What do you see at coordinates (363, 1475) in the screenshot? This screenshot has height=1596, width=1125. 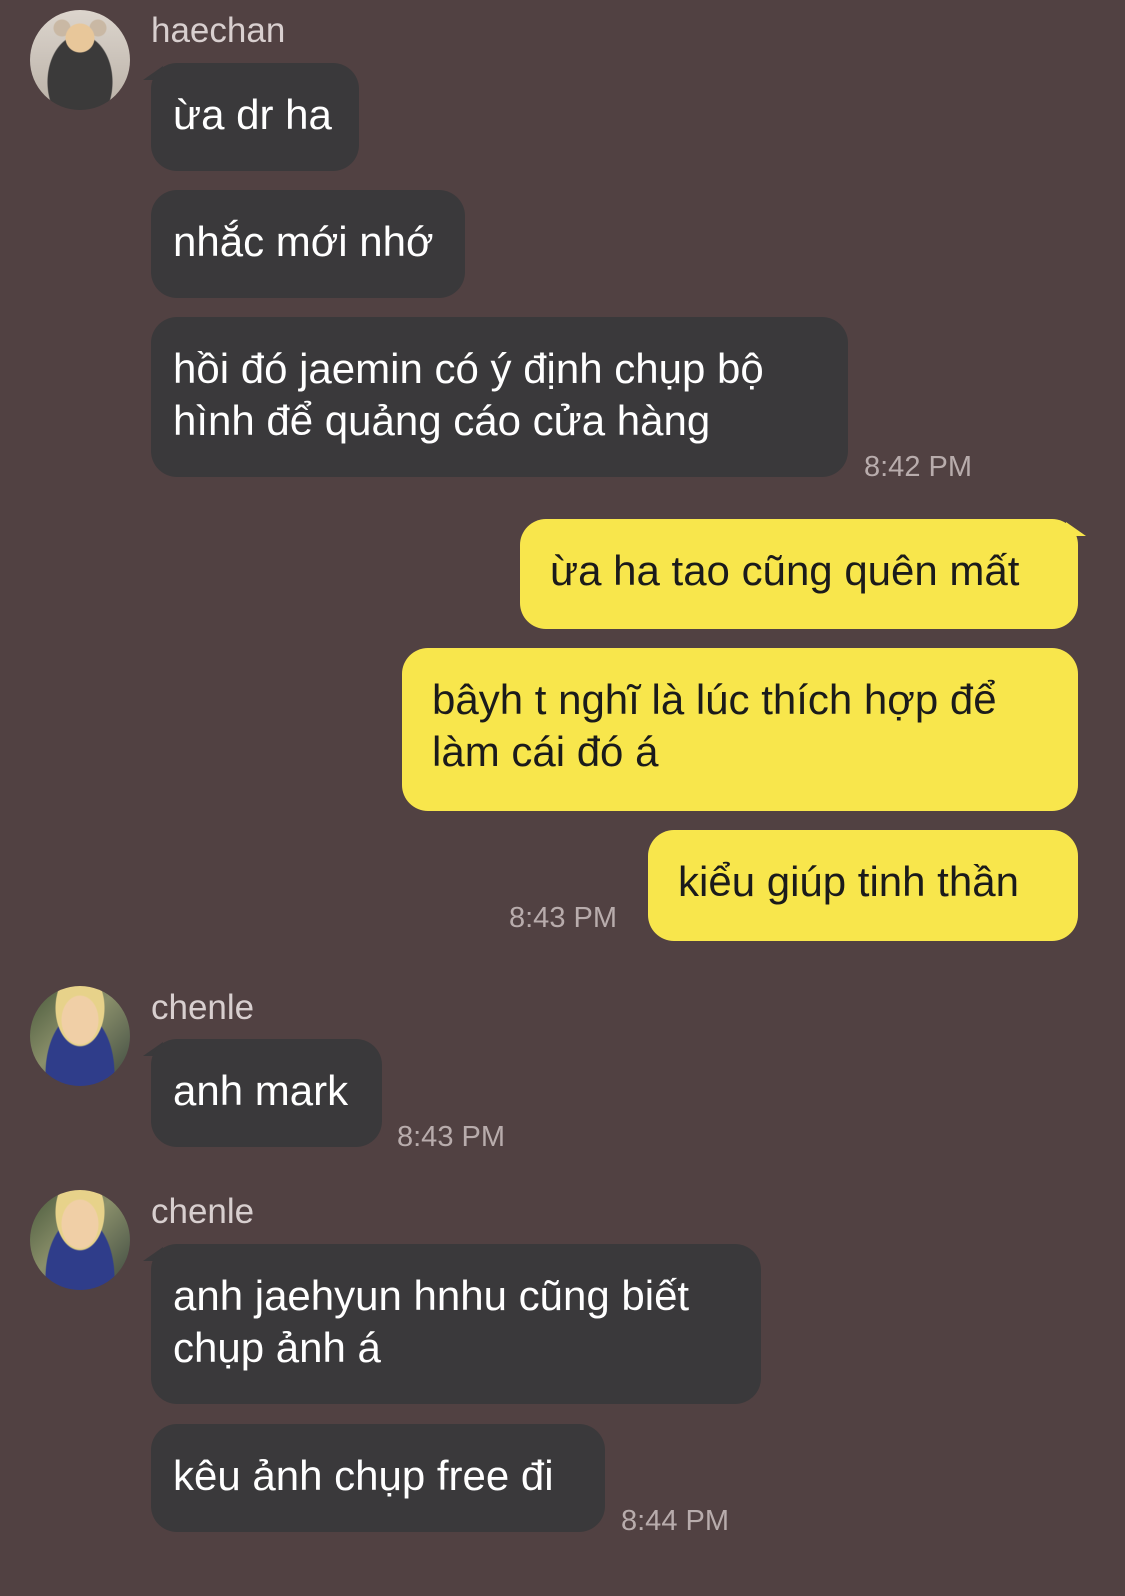 I see `message-text: kêu ảnh chụp free đi` at bounding box center [363, 1475].